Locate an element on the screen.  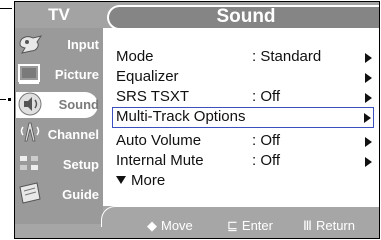
picture-icon is located at coordinates (29, 74).